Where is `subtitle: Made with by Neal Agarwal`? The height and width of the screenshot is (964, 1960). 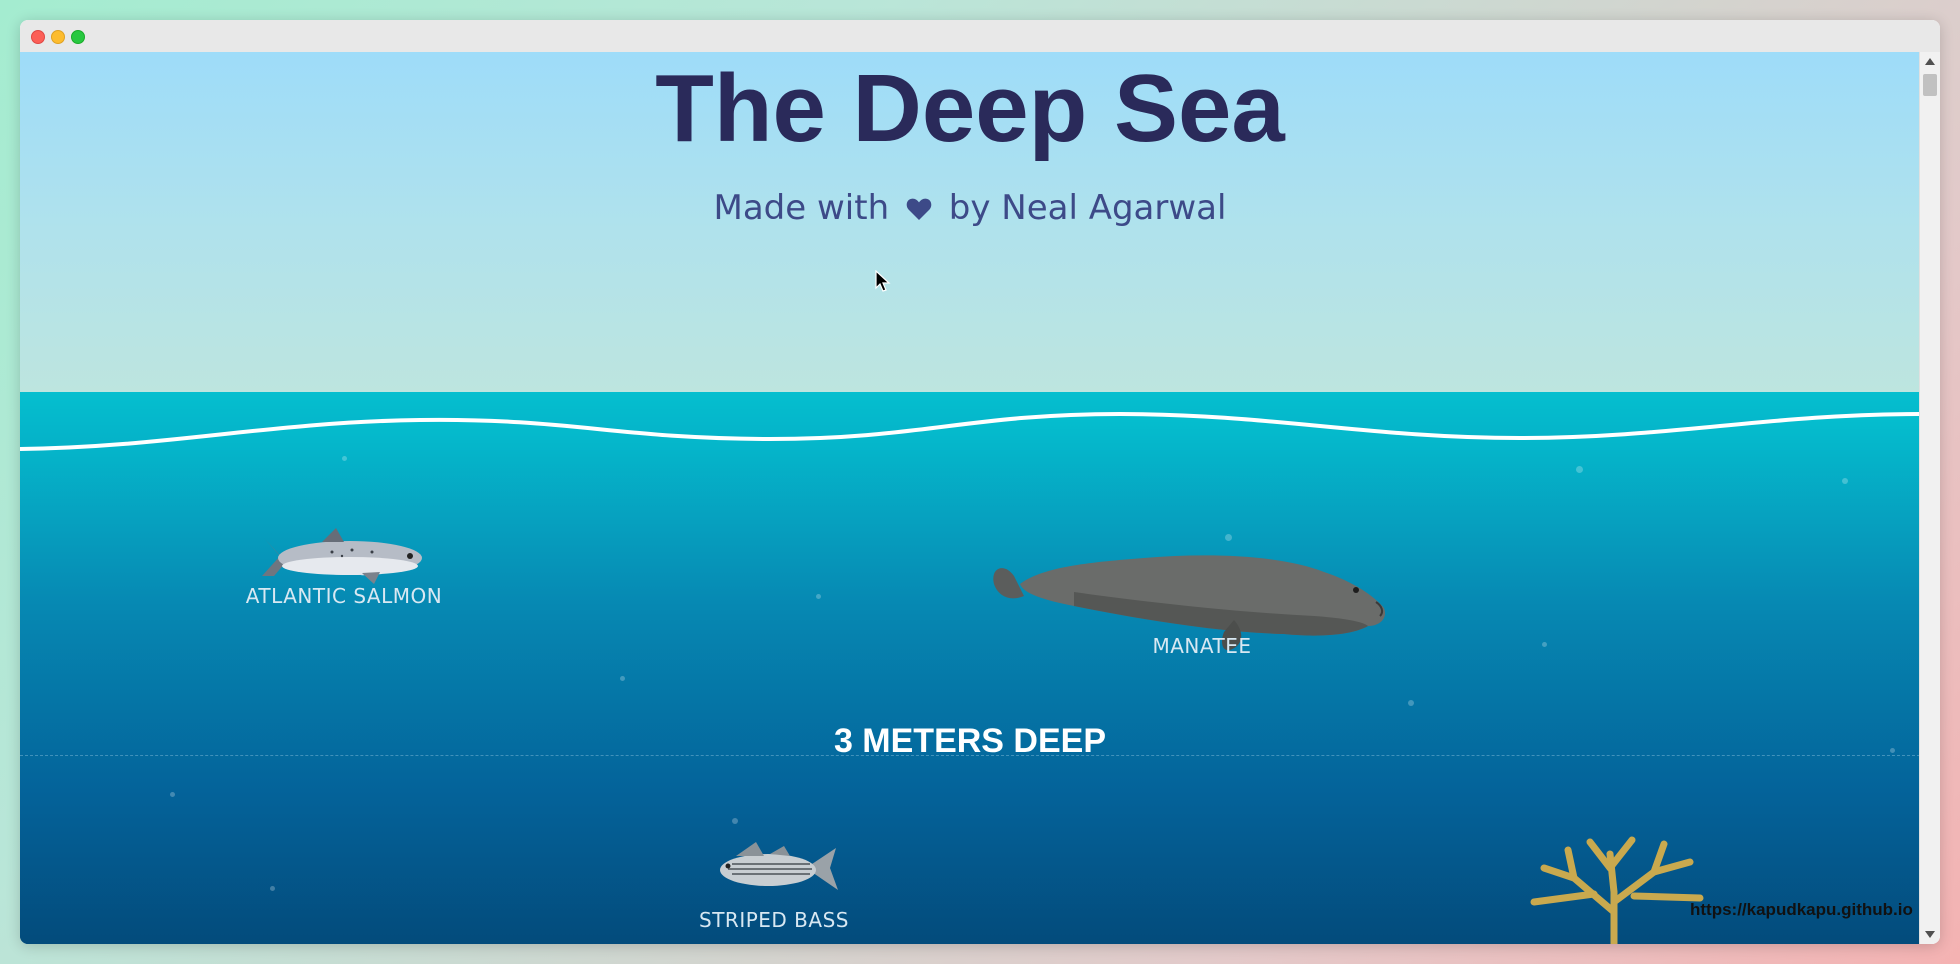
subtitle: Made with by Neal Agarwal is located at coordinates (970, 209).